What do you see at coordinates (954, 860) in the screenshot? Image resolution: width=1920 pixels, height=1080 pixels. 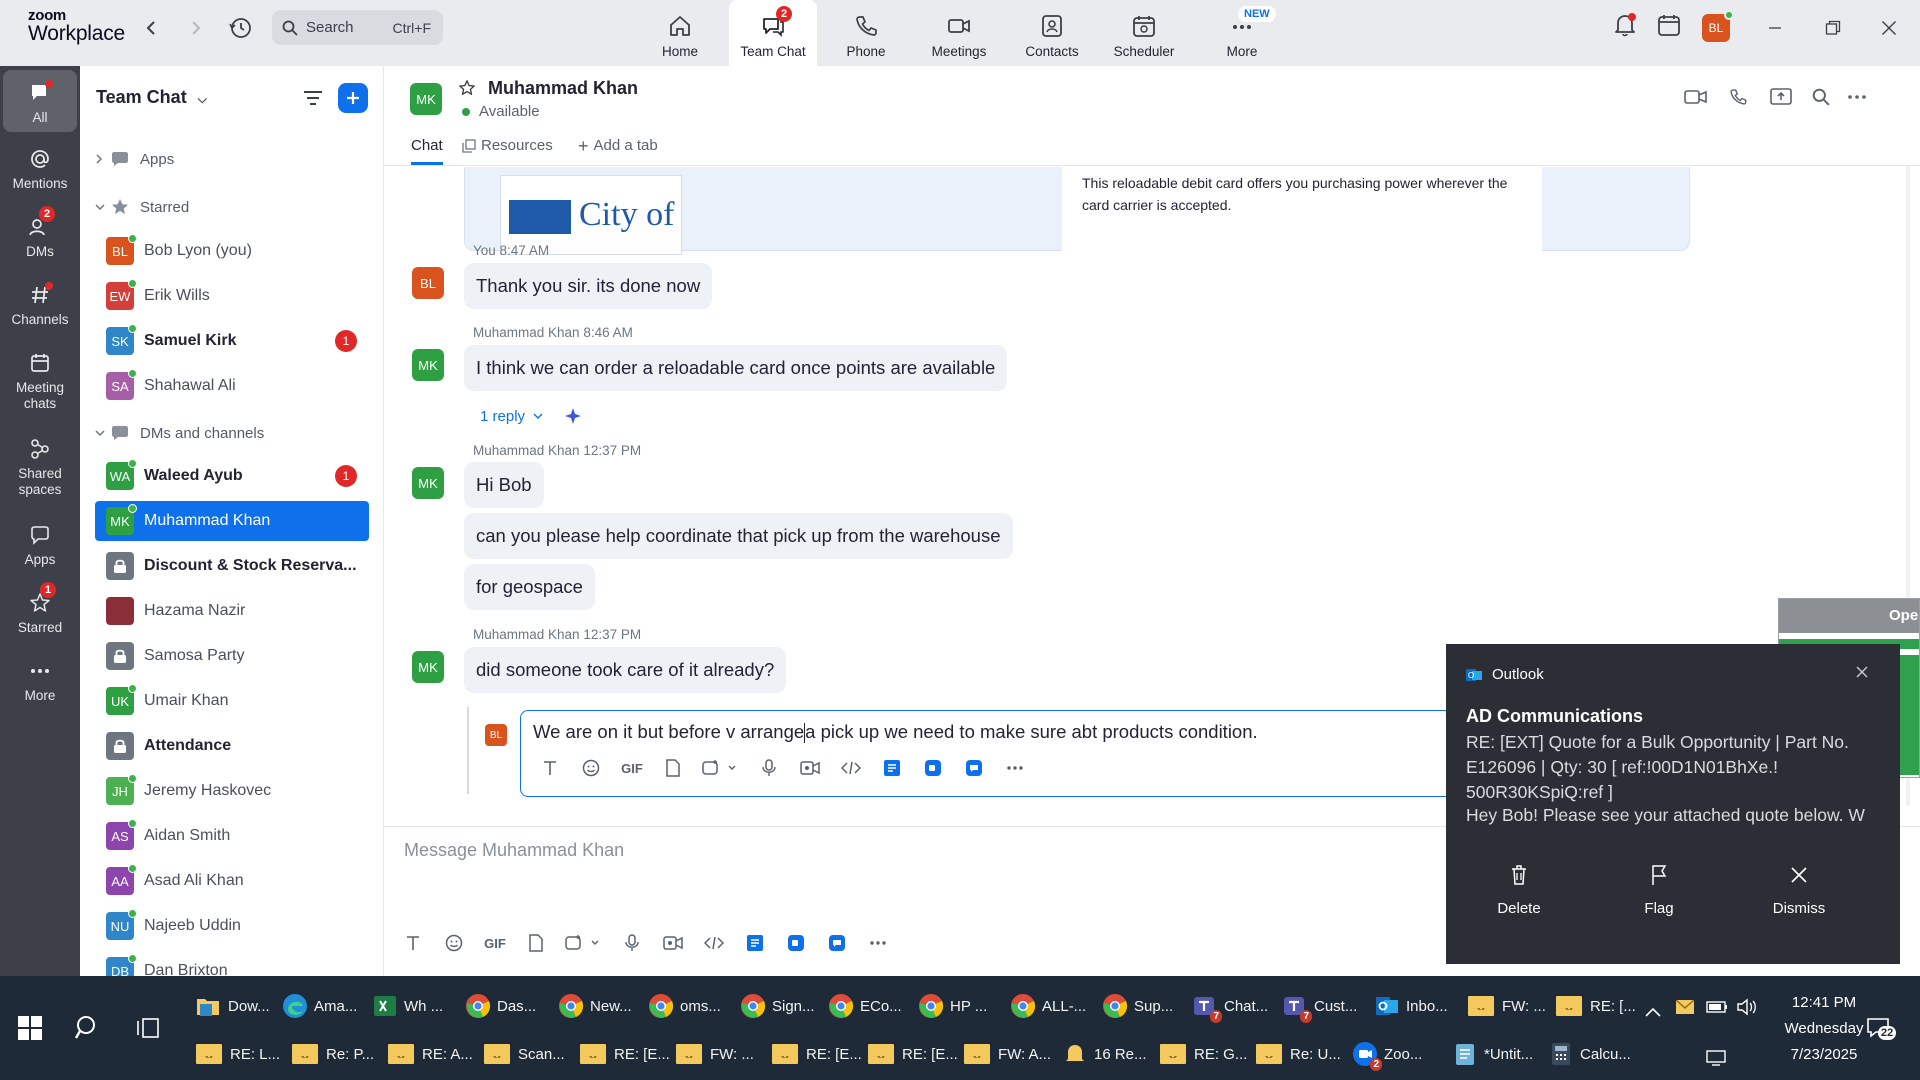 I see `message-composer-input: Message Muhammad Khan` at bounding box center [954, 860].